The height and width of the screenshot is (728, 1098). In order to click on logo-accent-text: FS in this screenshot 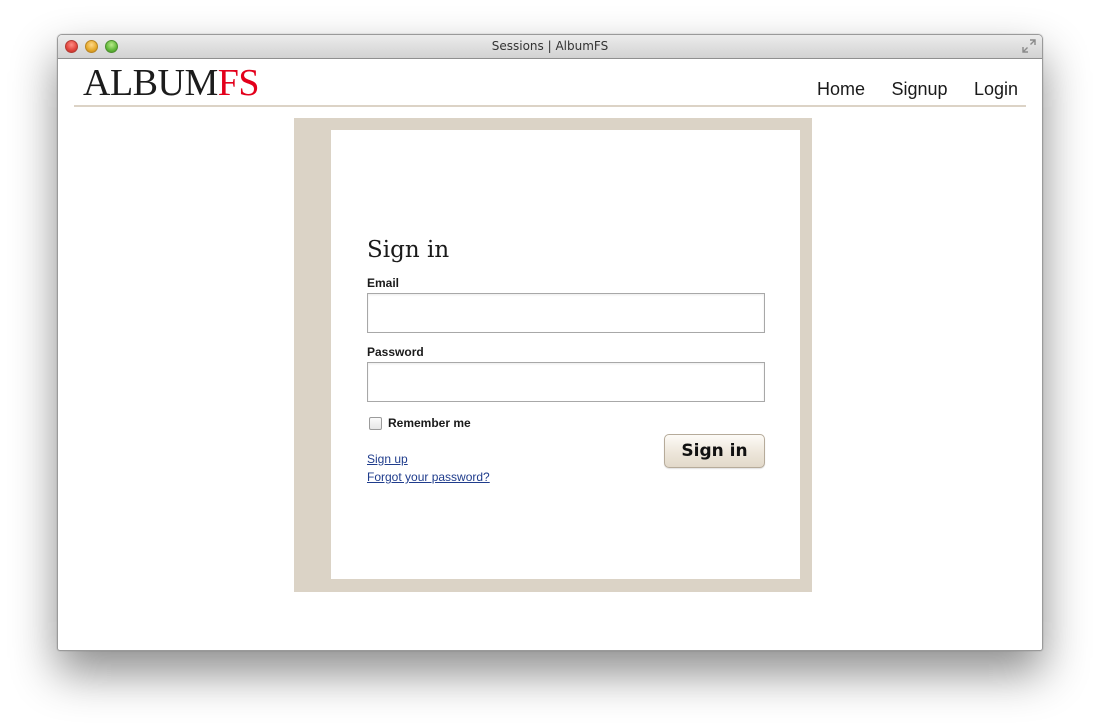, I will do `click(238, 83)`.